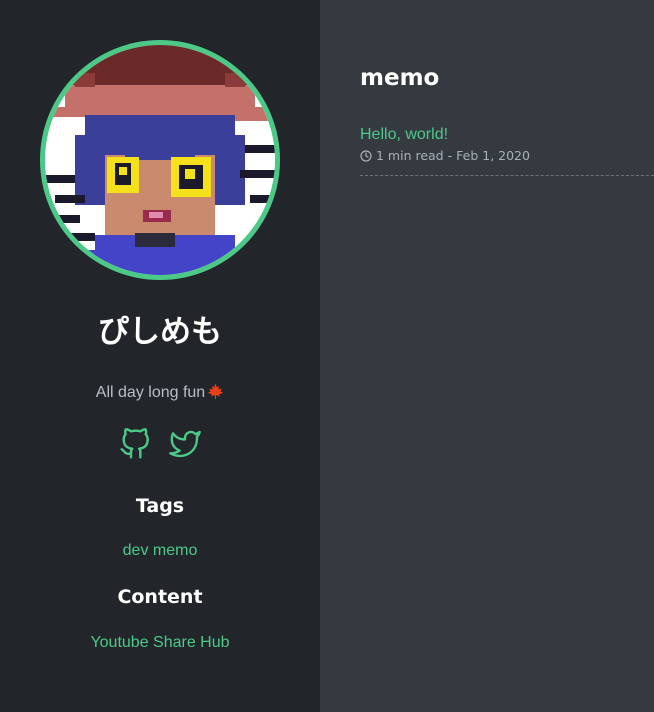 Image resolution: width=654 pixels, height=712 pixels. What do you see at coordinates (507, 135) in the screenshot?
I see `post-title-link: Hello, world!` at bounding box center [507, 135].